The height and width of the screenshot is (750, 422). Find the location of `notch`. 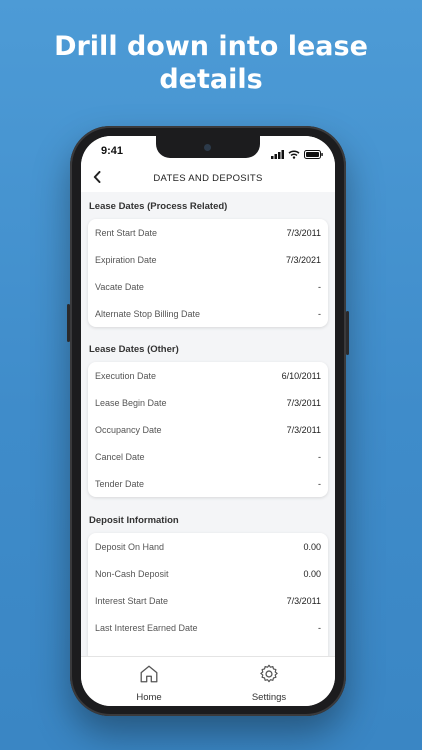

notch is located at coordinates (208, 147).